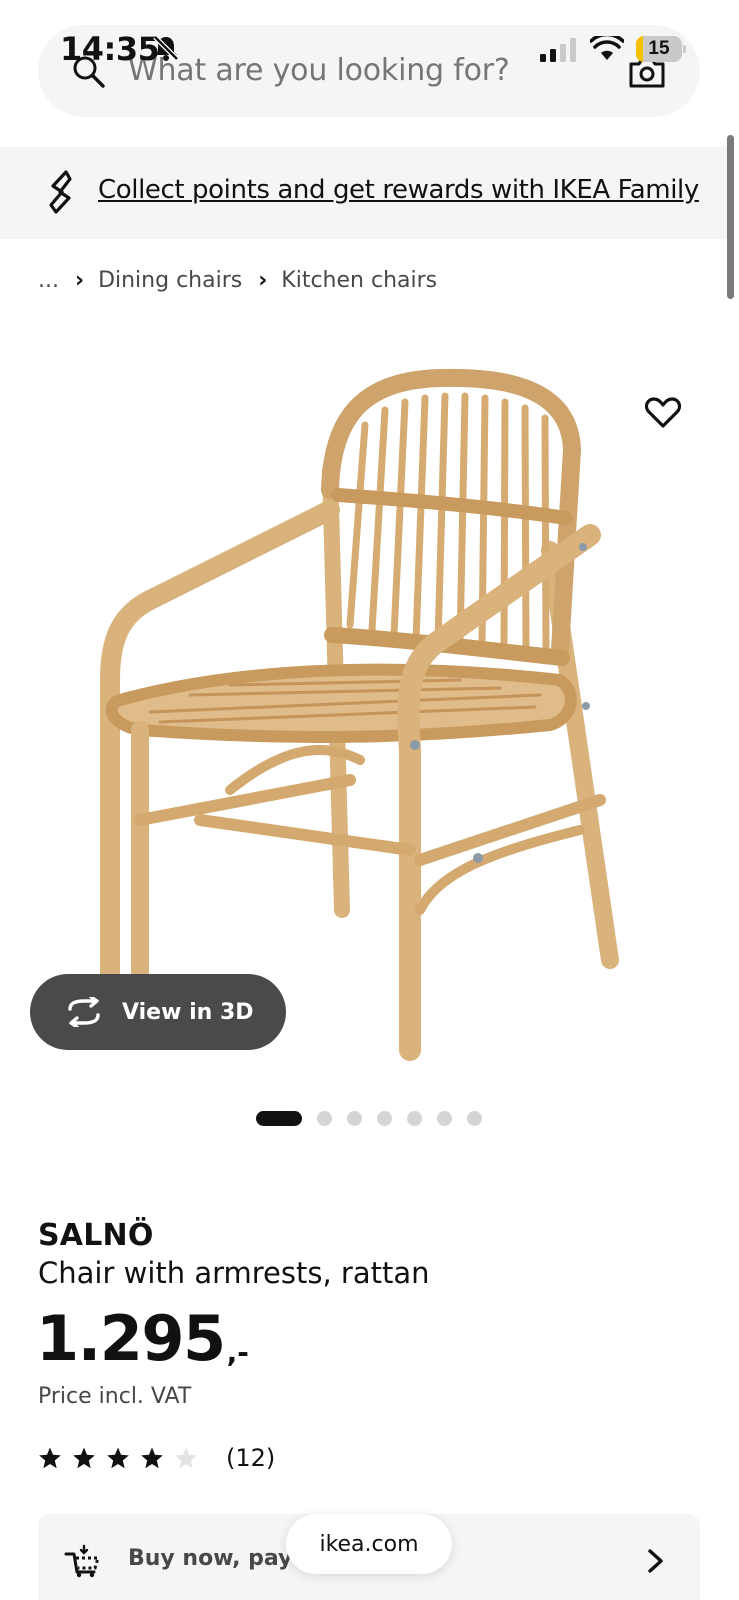 Image resolution: width=739 pixels, height=1600 pixels. Describe the element at coordinates (166, 48) in the screenshot. I see `bell-off-icon` at that location.